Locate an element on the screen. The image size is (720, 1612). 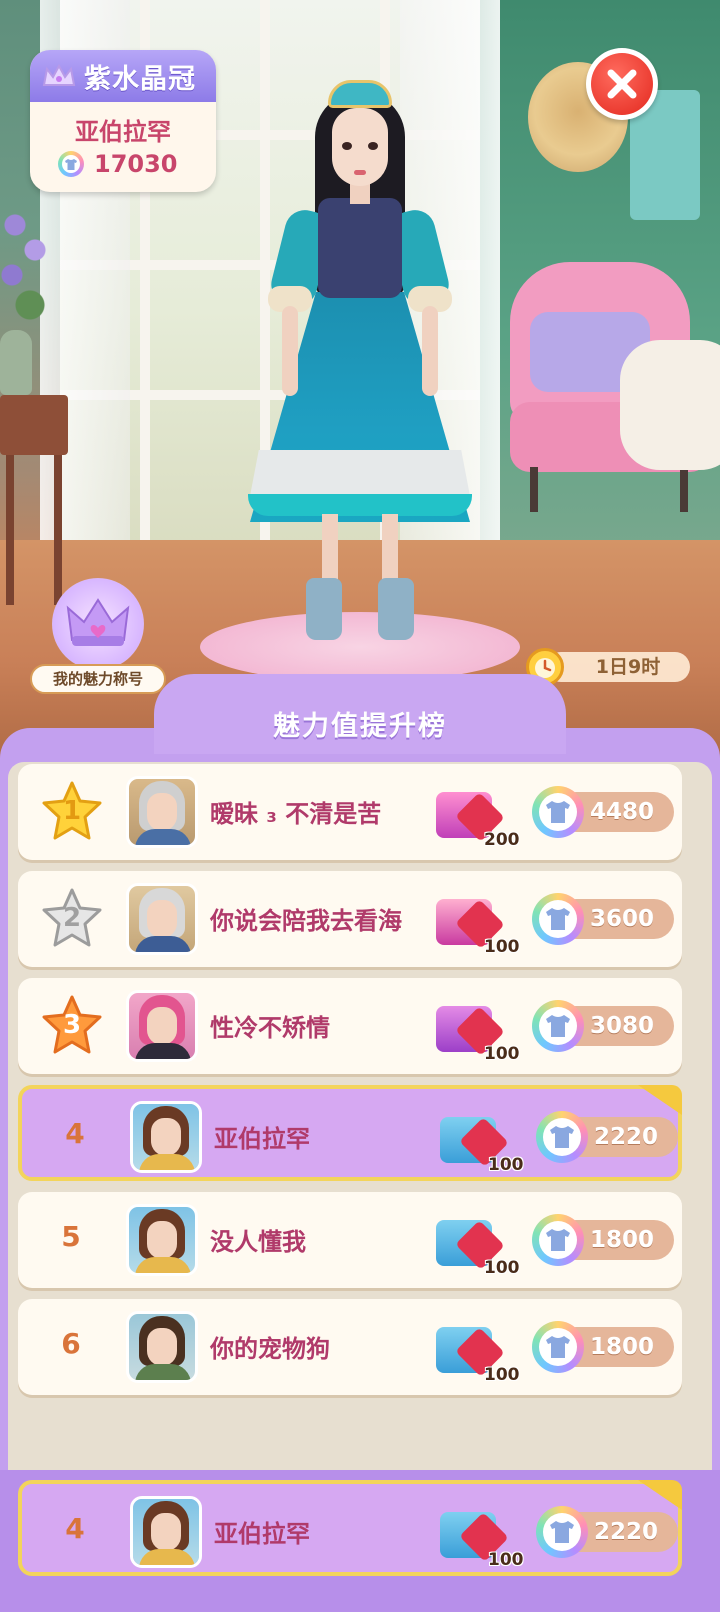
rank-number: 5 is located at coordinates (71, 1236).